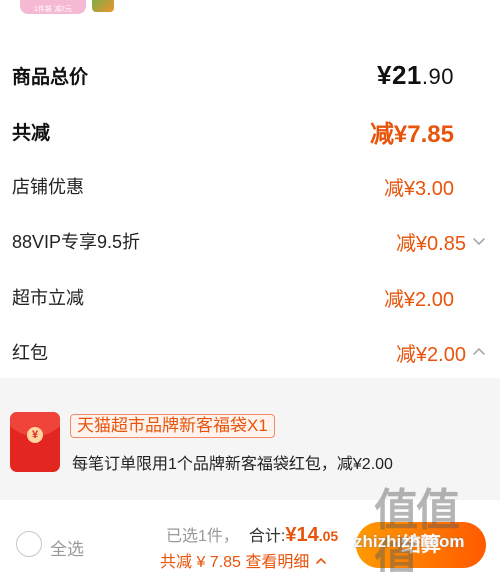 The height and width of the screenshot is (572, 500). I want to click on goods-total-value: ¥21.90, so click(415, 74).